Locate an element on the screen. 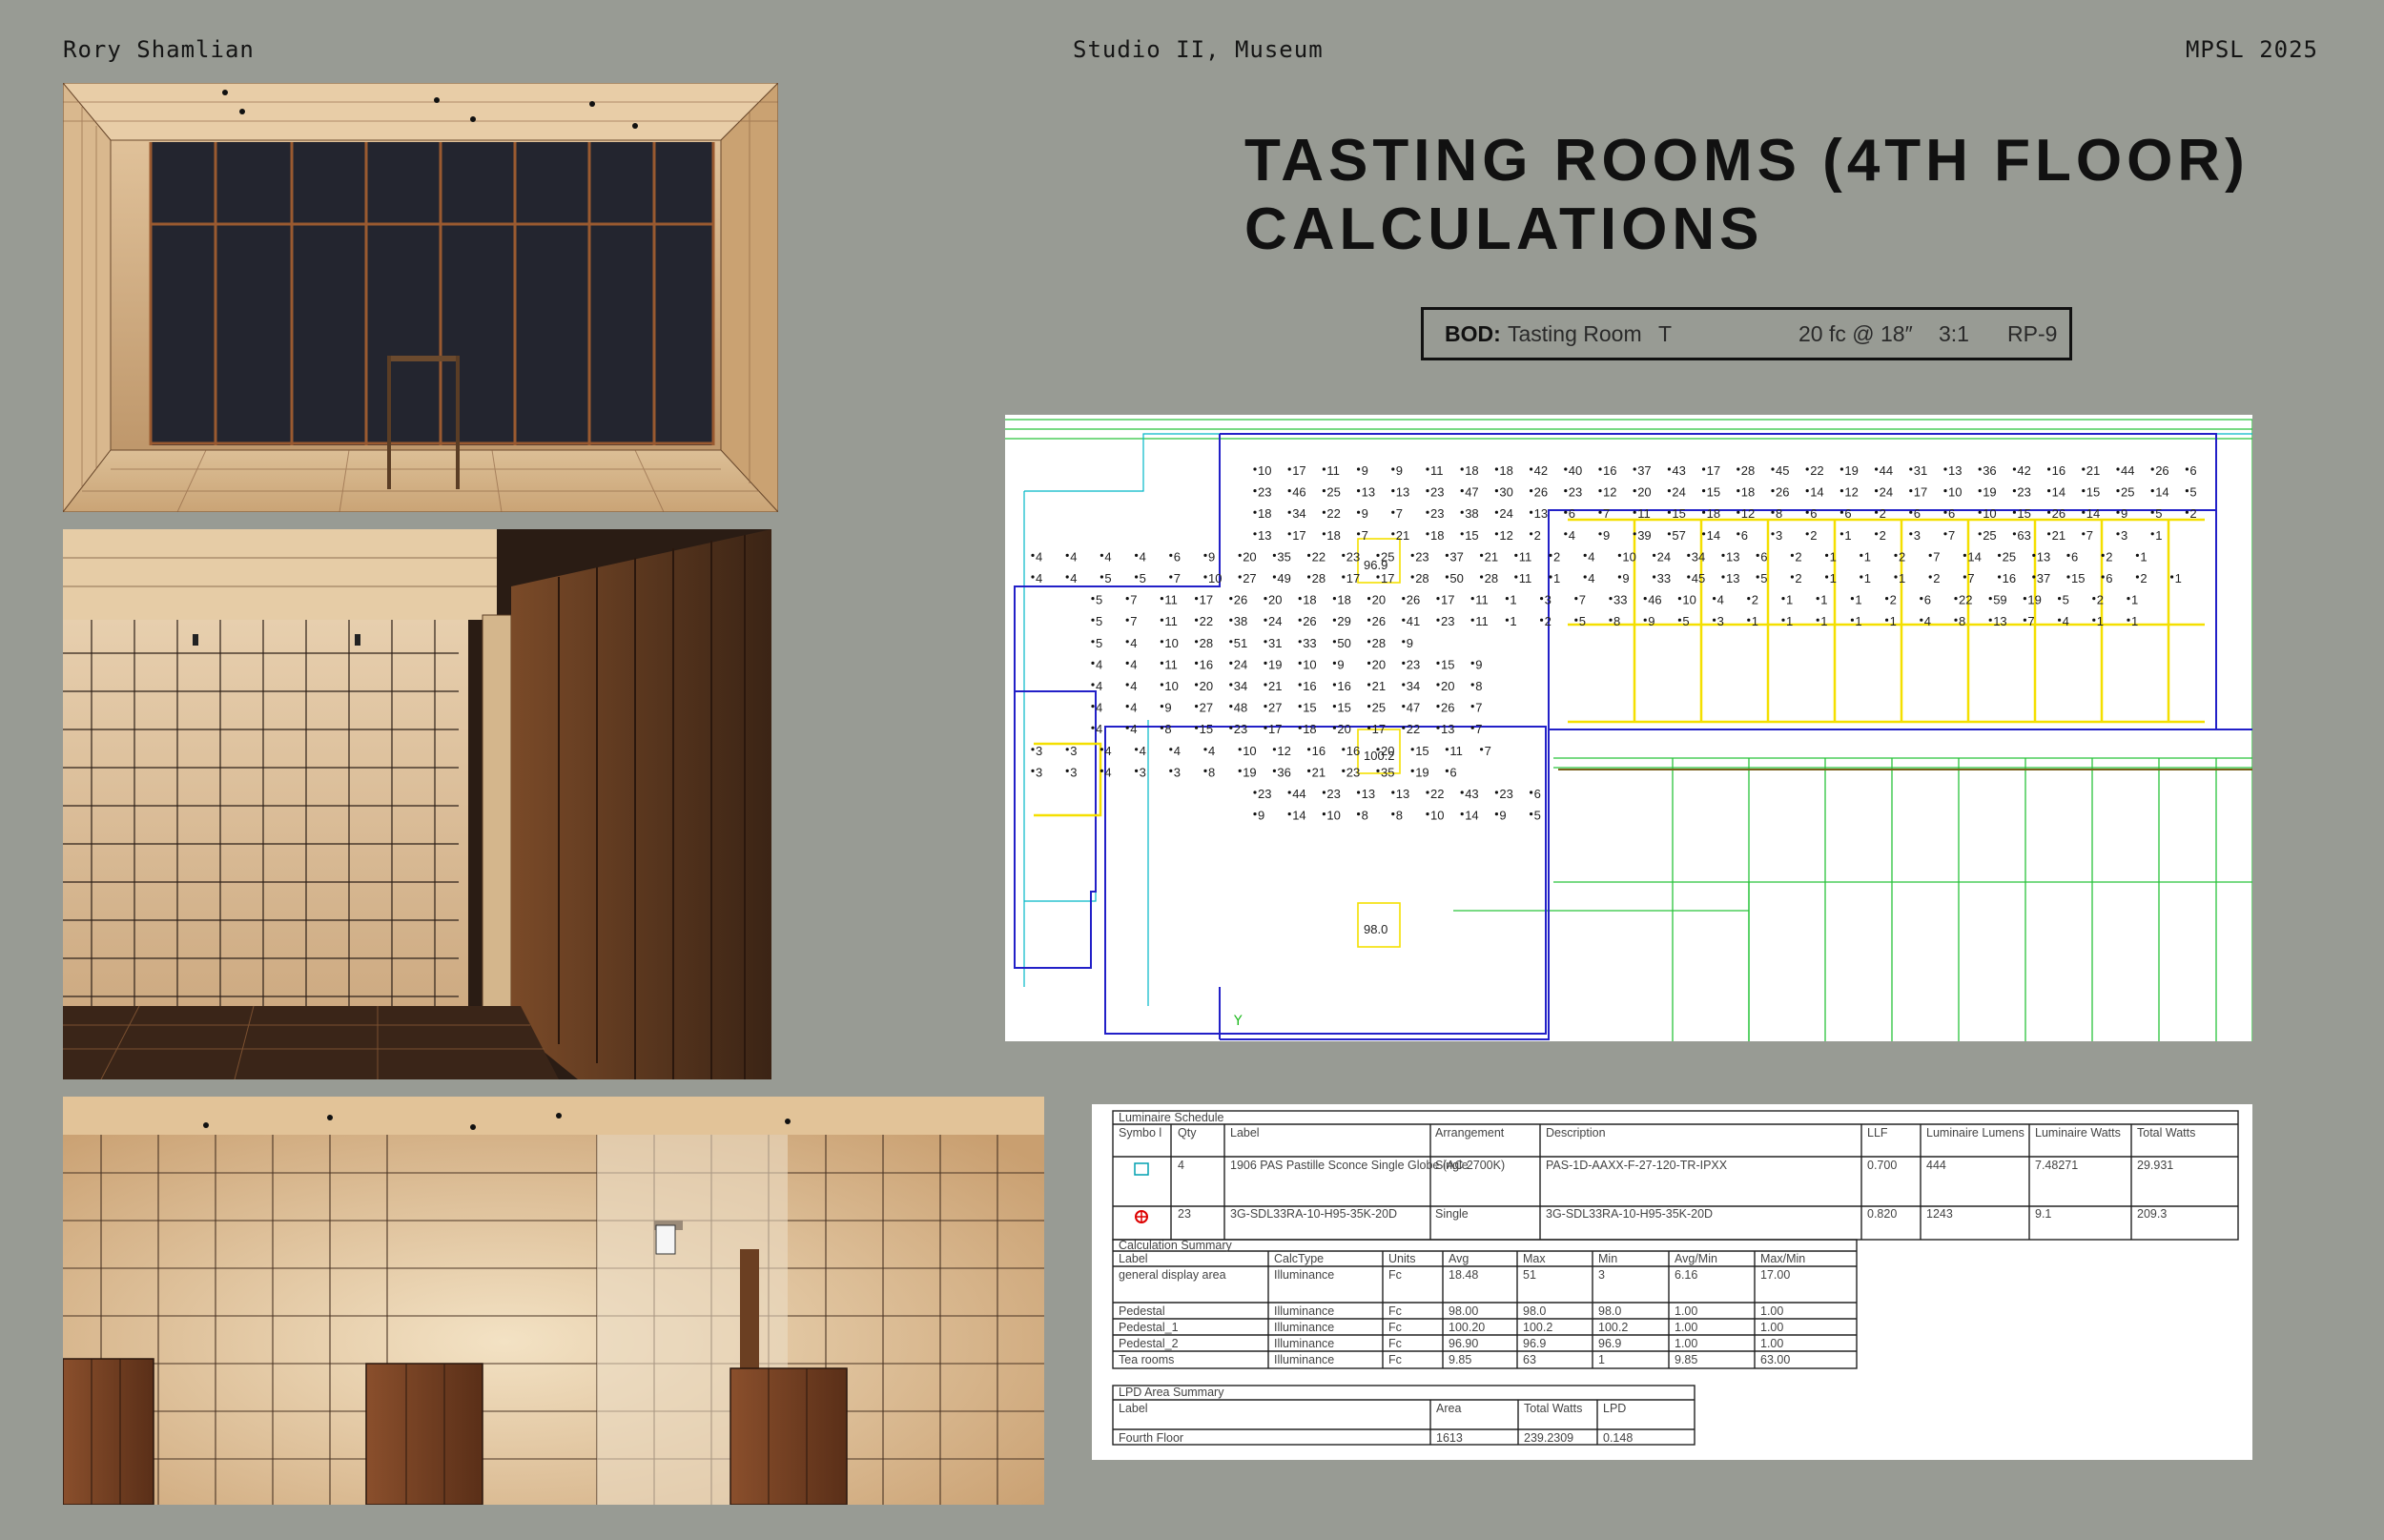  calc-point-value: 17 is located at coordinates (1714, 470).